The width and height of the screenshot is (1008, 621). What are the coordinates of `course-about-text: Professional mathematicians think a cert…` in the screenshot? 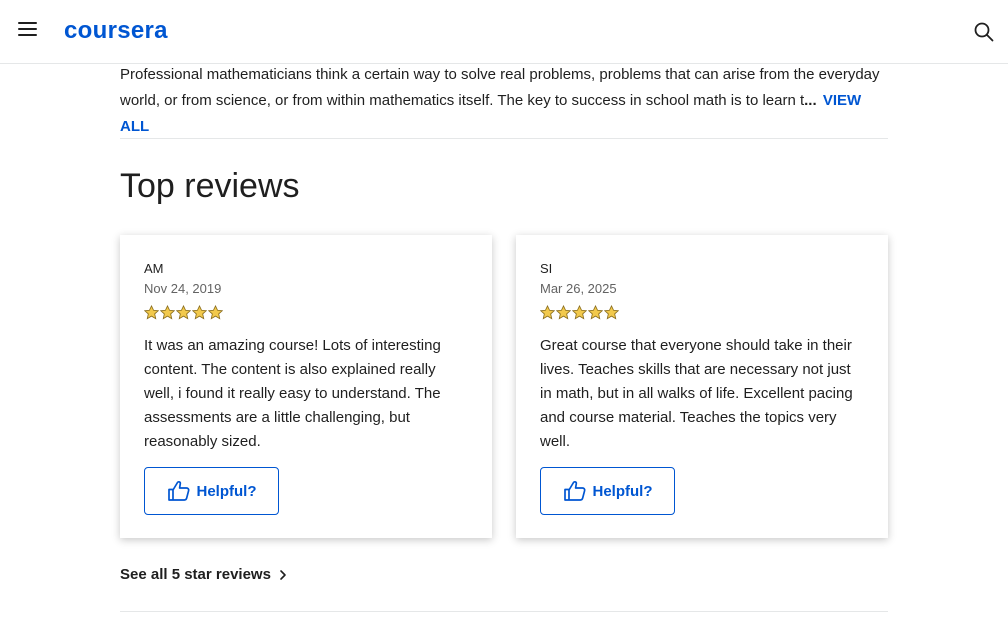 It's located at (504, 101).